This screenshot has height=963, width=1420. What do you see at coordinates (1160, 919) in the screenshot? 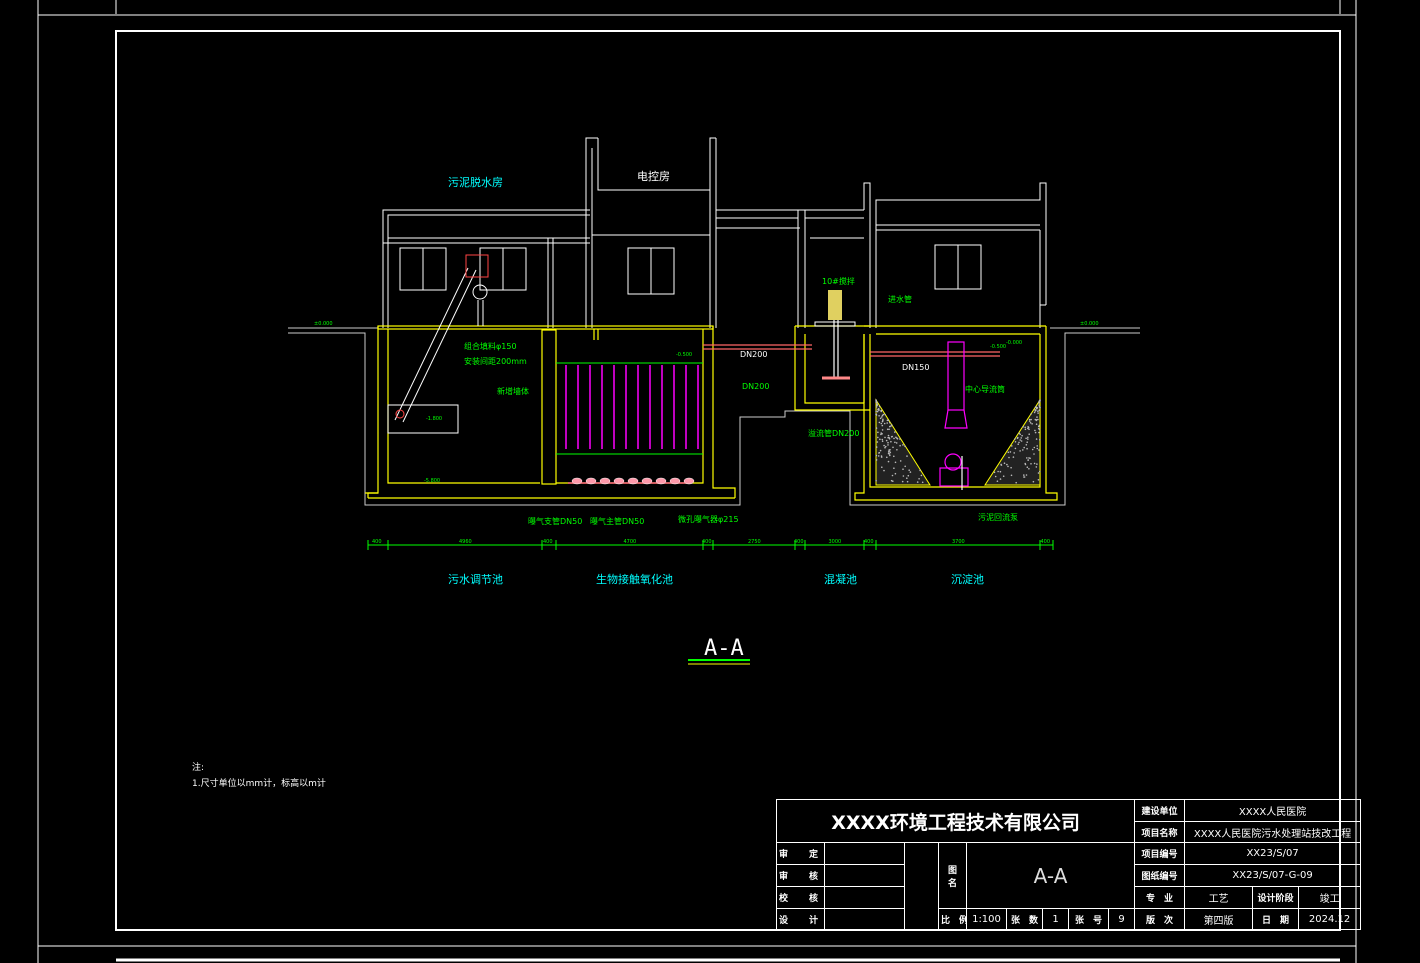
I see `edition-label: 版 次` at bounding box center [1160, 919].